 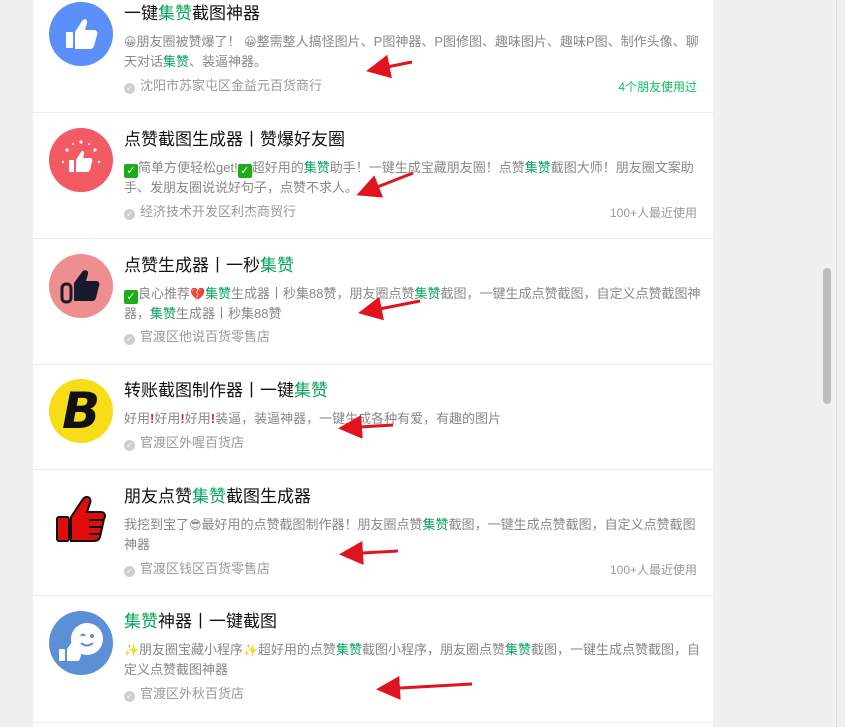 I want to click on thumbs-up-icon, so click(x=82, y=34).